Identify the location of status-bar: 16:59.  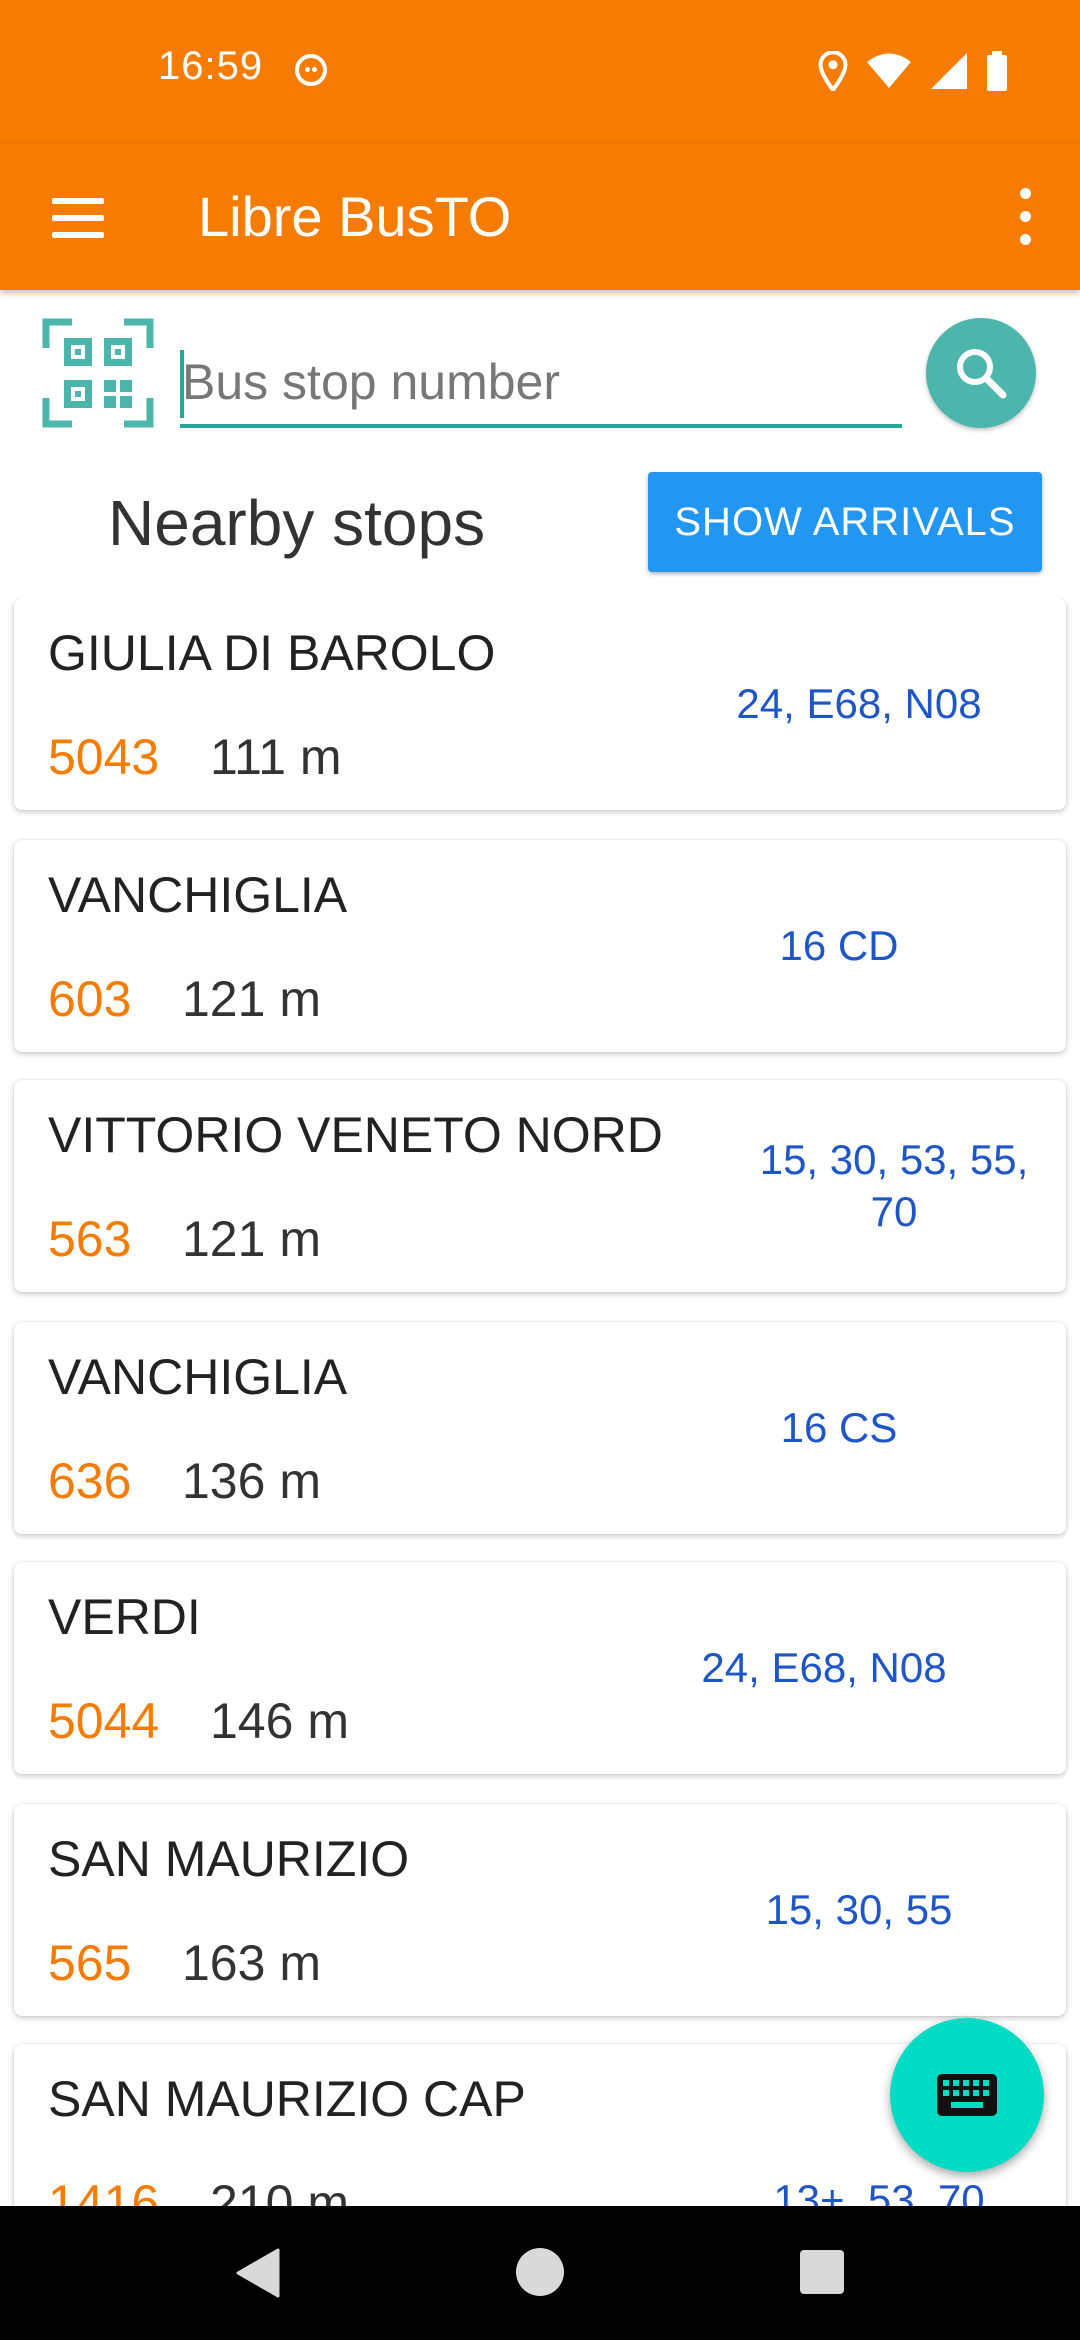
(540, 72).